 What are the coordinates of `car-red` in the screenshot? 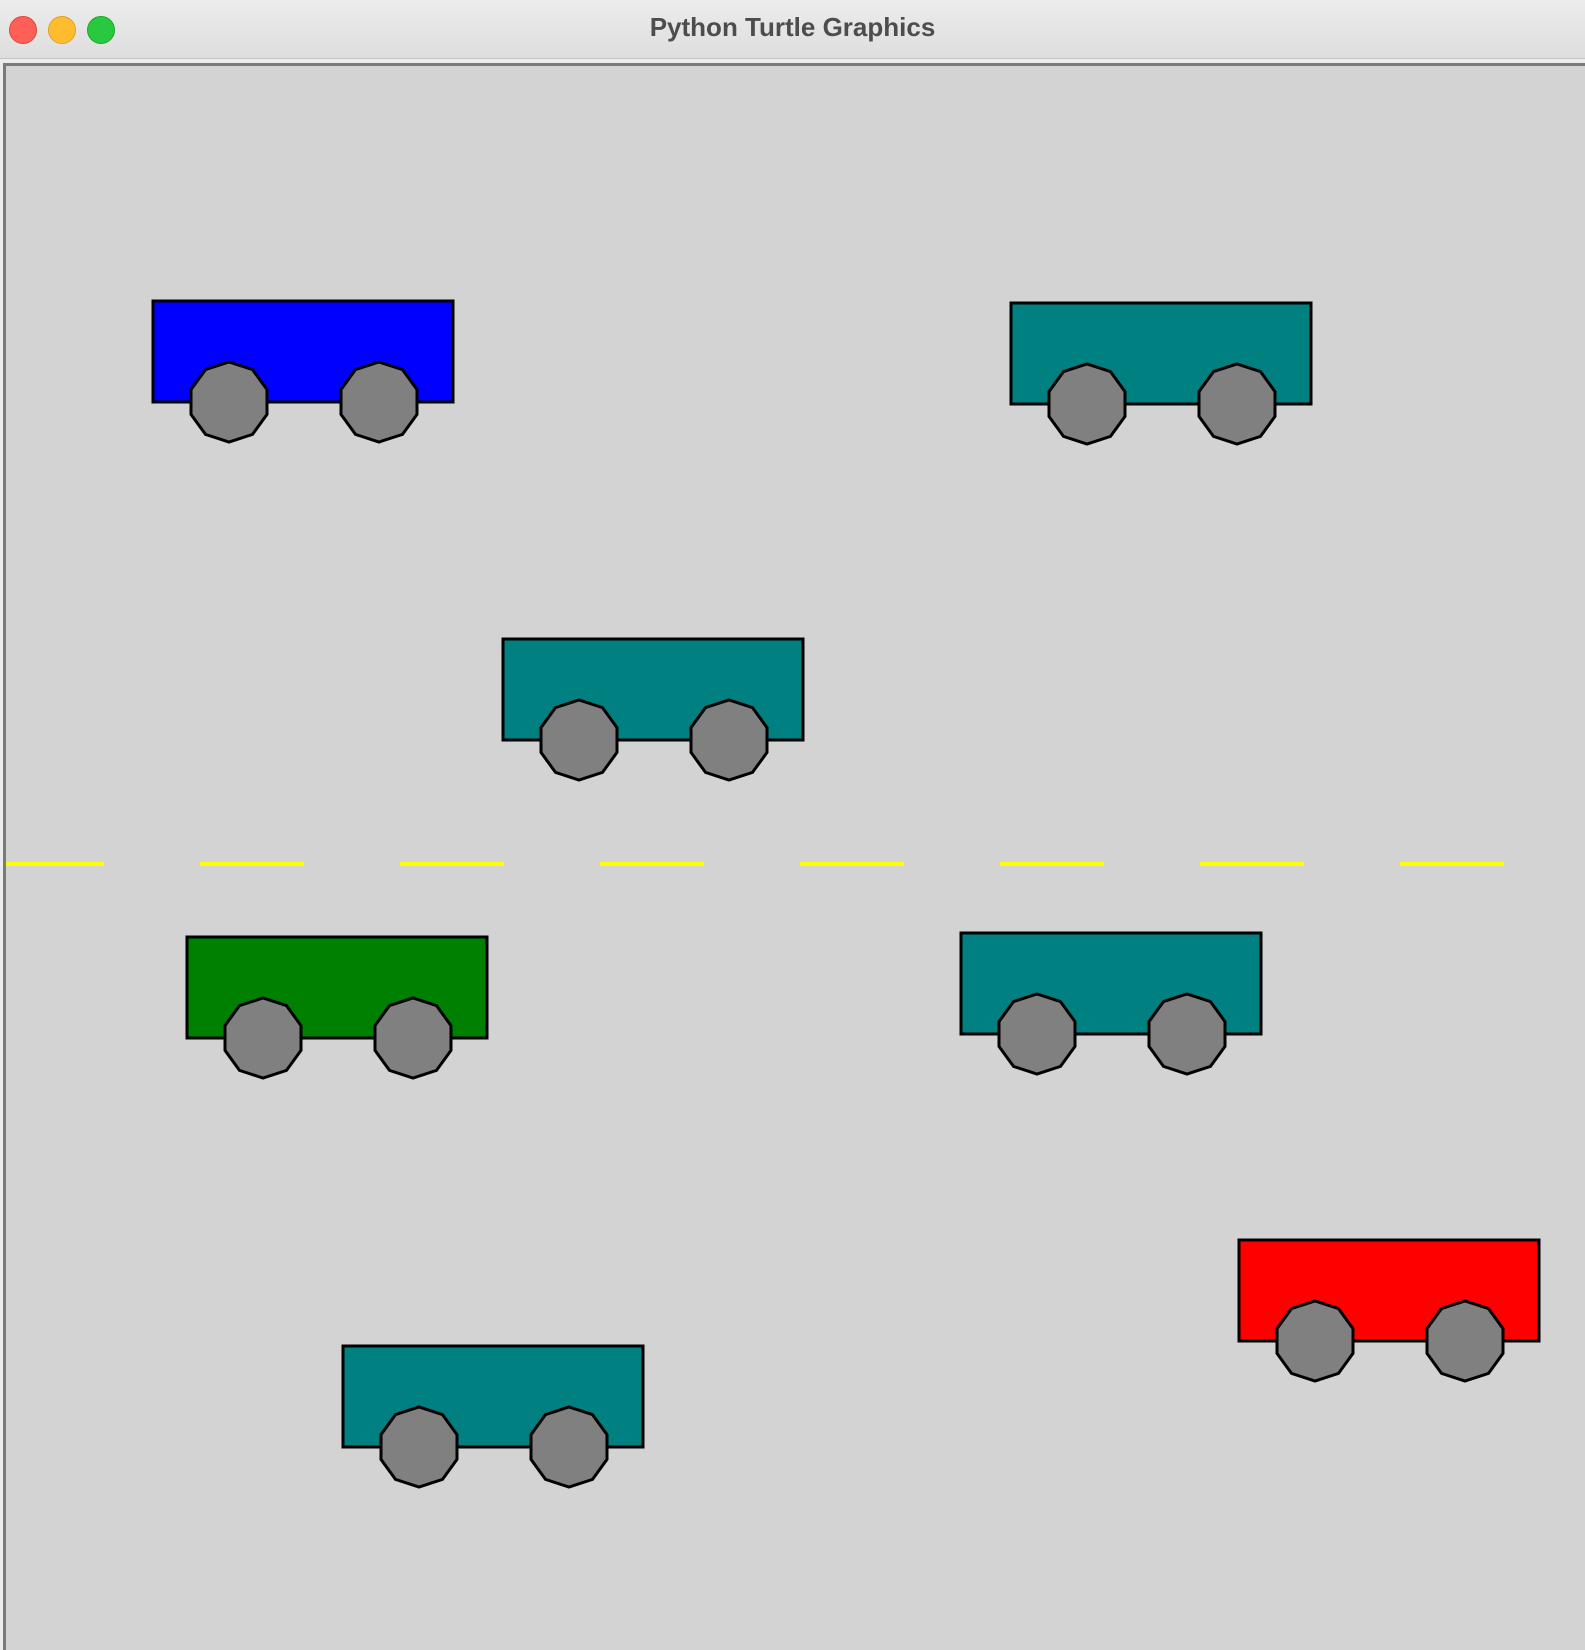 It's located at (1389, 1310).